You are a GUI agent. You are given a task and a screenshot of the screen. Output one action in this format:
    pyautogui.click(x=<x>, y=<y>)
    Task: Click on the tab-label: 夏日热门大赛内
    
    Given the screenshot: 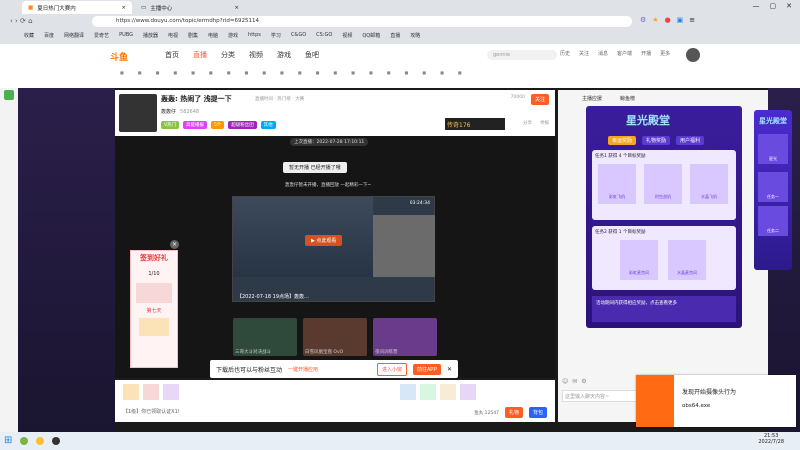 What is the action you would take?
    pyautogui.click(x=56, y=8)
    